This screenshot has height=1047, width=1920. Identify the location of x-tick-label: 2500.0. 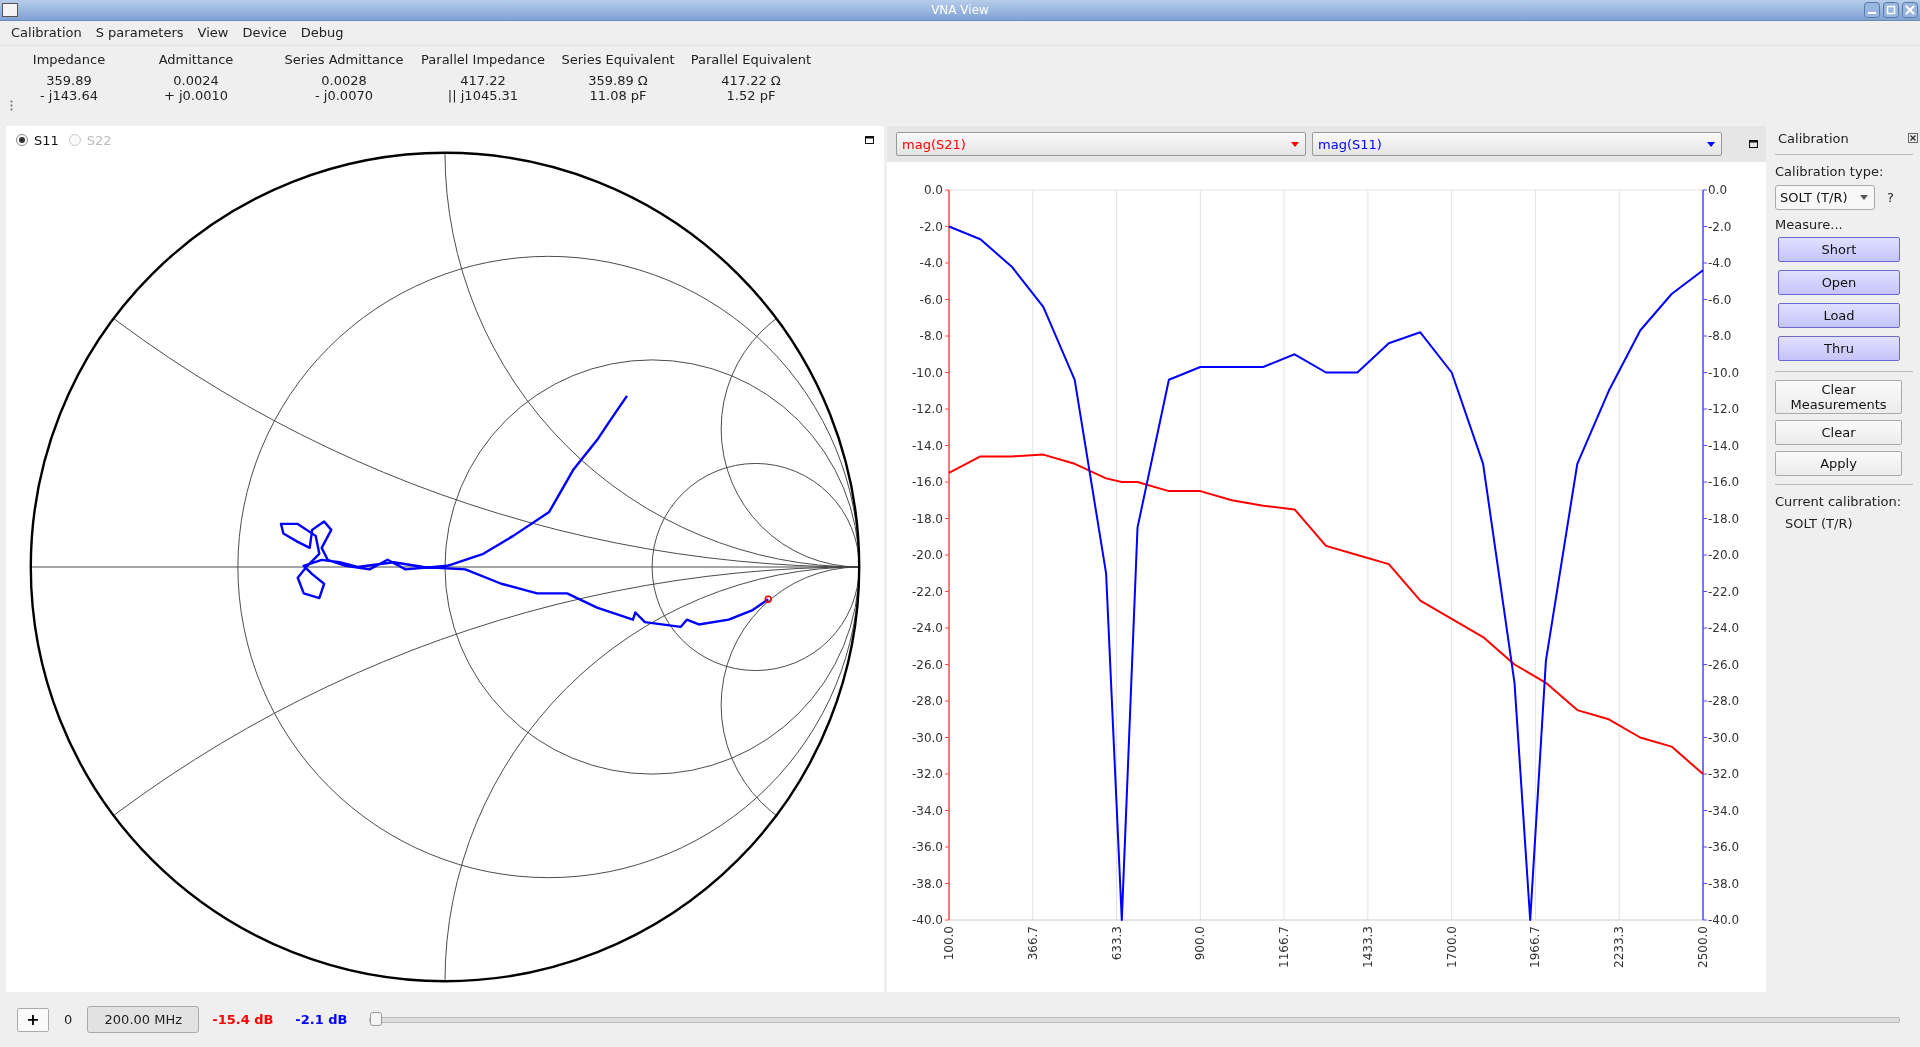
(1703, 947).